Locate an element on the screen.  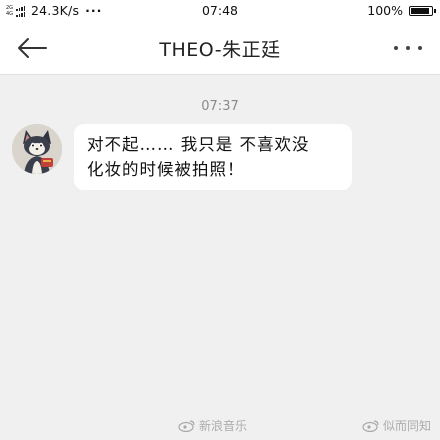
watermark-text: 似而同知 is located at coordinates (407, 426).